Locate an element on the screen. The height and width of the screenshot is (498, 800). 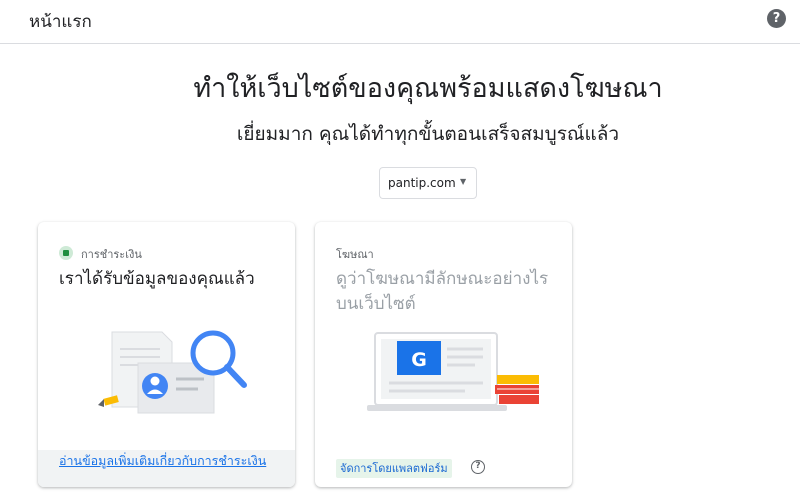
payment-illustration is located at coordinates (172, 372).